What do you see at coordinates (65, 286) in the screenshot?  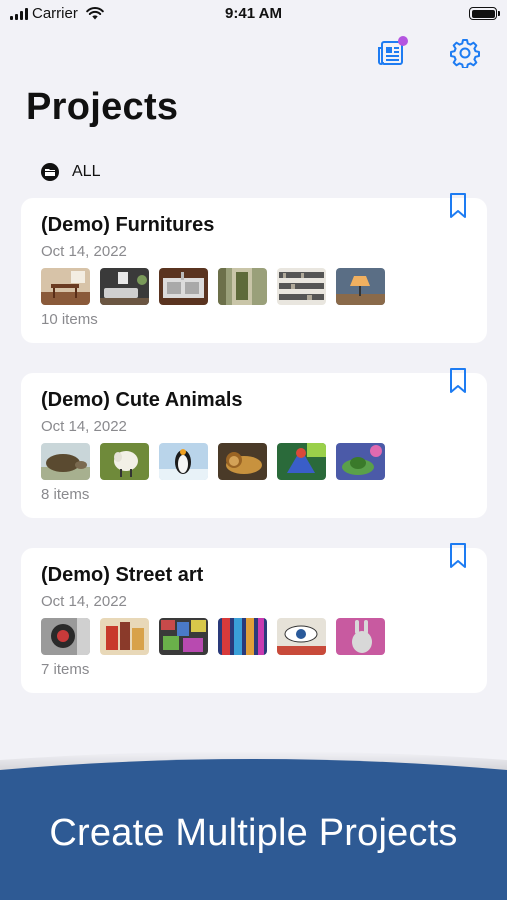 I see `thumbnail-dining-room` at bounding box center [65, 286].